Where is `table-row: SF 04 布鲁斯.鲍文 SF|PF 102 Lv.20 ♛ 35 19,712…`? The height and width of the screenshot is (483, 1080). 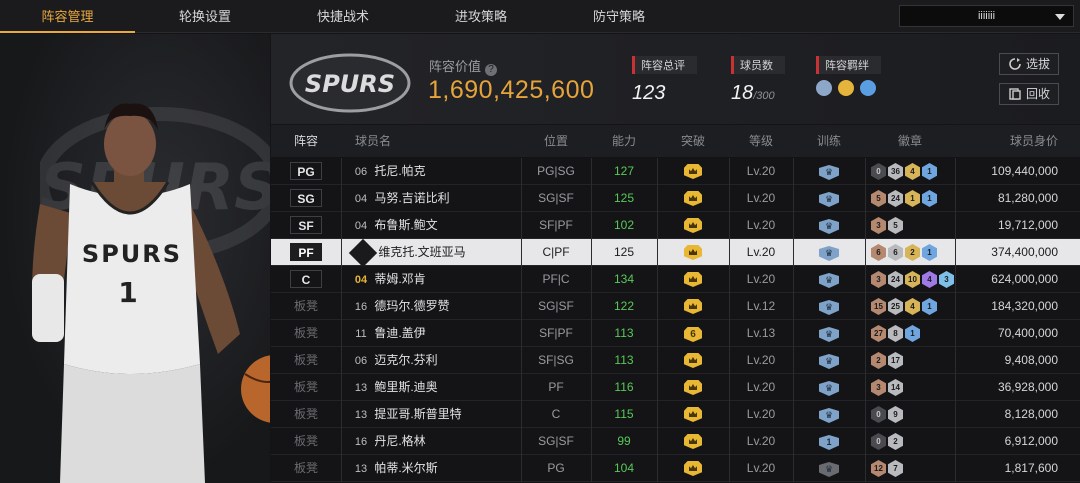
table-row: SF 04 布鲁斯.鲍文 SF|PF 102 Lv.20 ♛ 35 19,712… is located at coordinates (675, 225).